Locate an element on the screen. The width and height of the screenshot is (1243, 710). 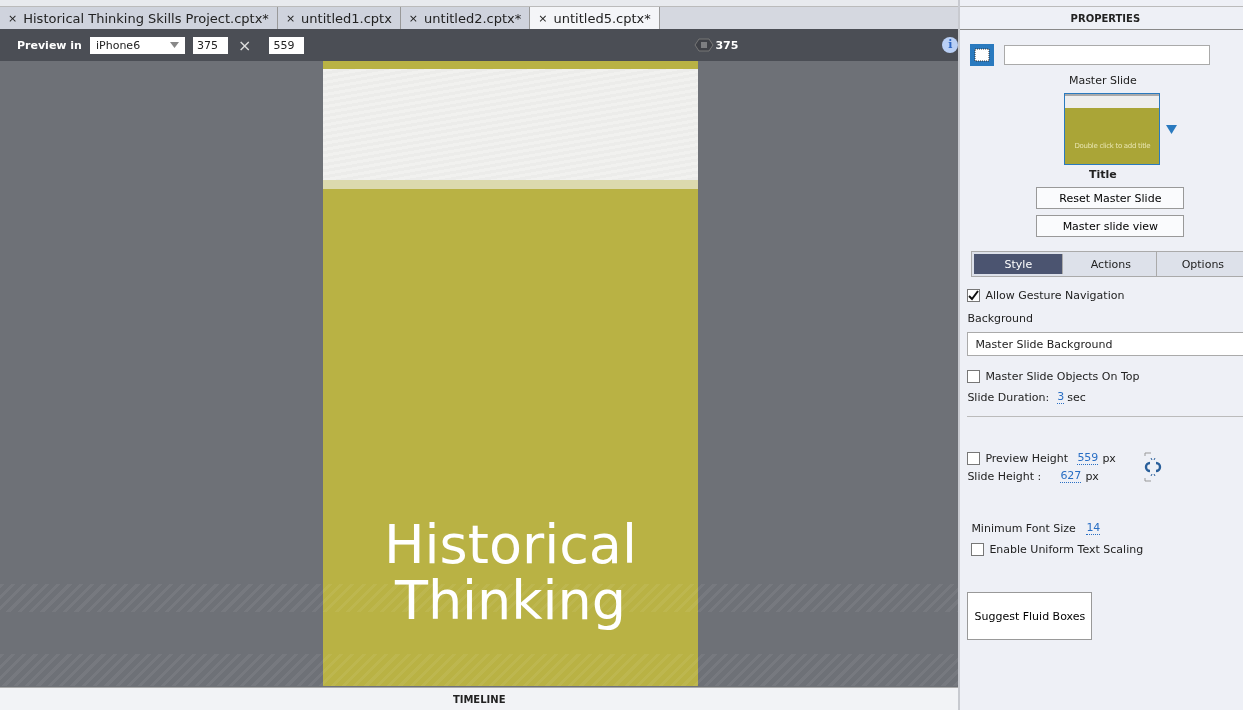
layout-name: Title is located at coordinates (1103, 174).